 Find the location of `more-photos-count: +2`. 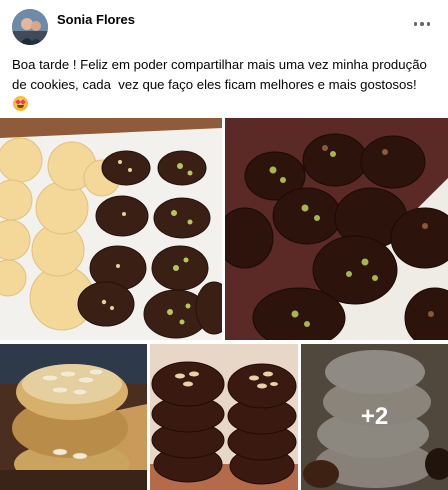

more-photos-count: +2 is located at coordinates (374, 416).